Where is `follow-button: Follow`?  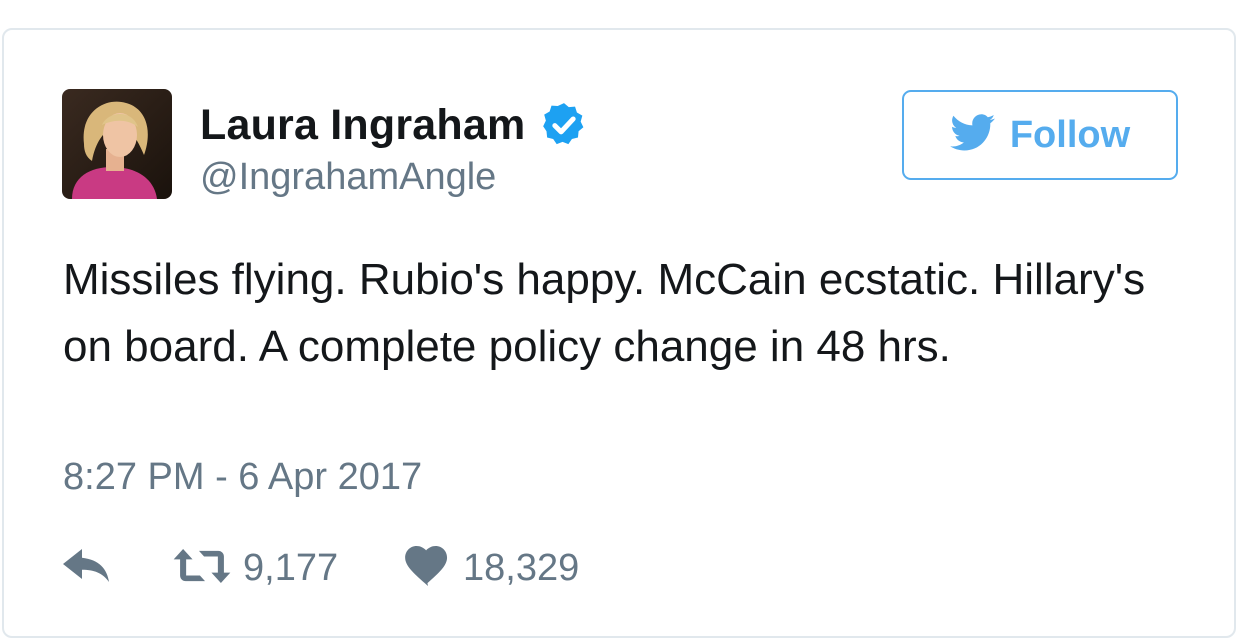 follow-button: Follow is located at coordinates (1040, 135).